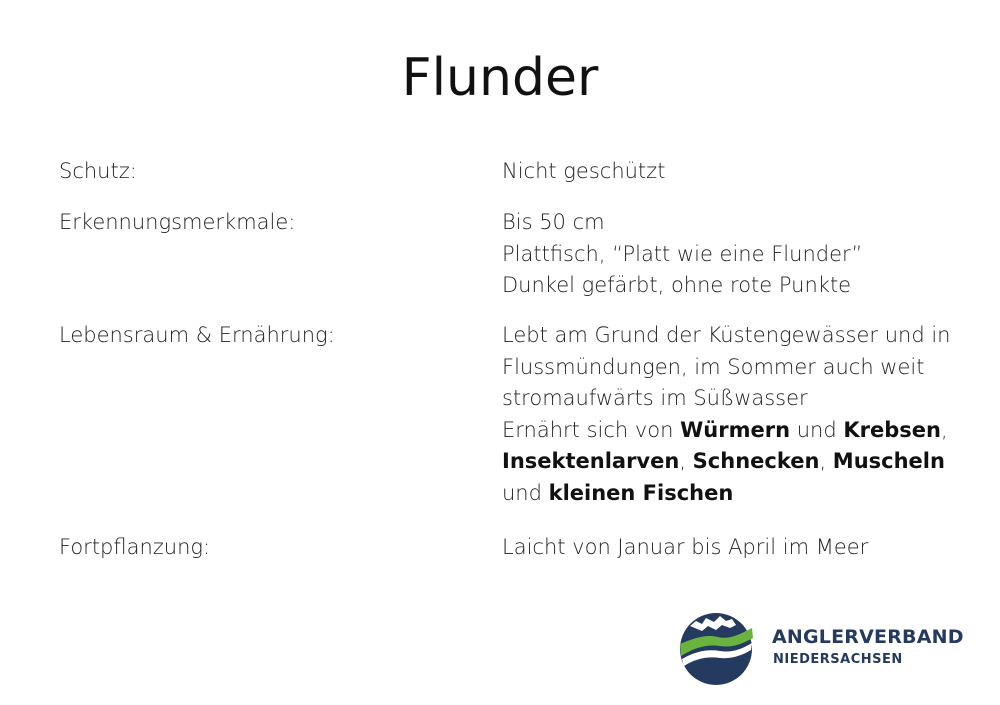 The image size is (1000, 705). Describe the element at coordinates (892, 429) in the screenshot. I see `highlight-term: Krebsen` at that location.